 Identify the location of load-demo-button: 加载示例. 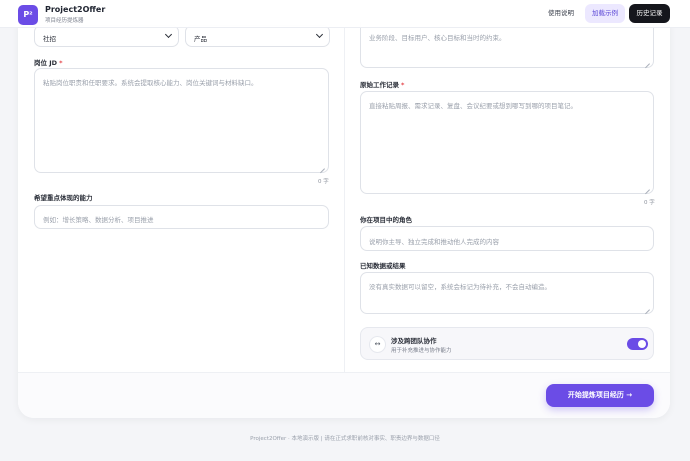
(605, 13).